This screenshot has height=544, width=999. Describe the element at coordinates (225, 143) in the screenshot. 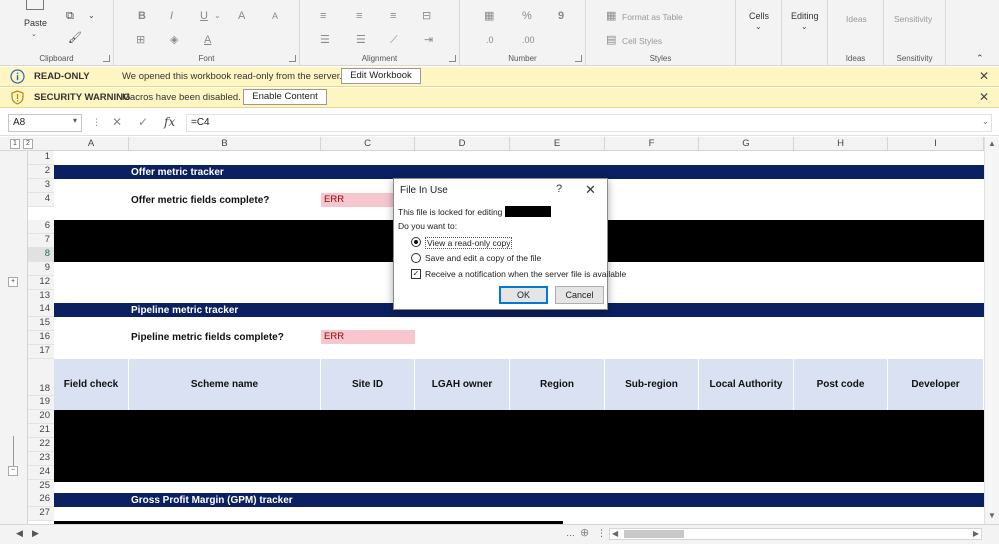

I see `column-header-b: B` at that location.